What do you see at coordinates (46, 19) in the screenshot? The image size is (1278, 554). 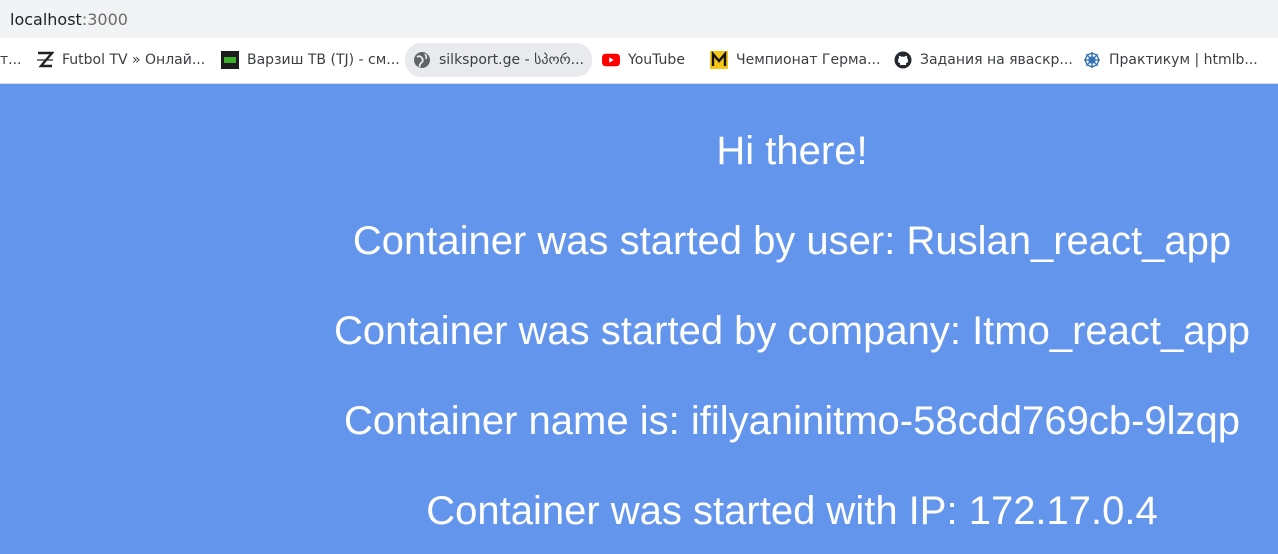 I see `url-host: localhost` at bounding box center [46, 19].